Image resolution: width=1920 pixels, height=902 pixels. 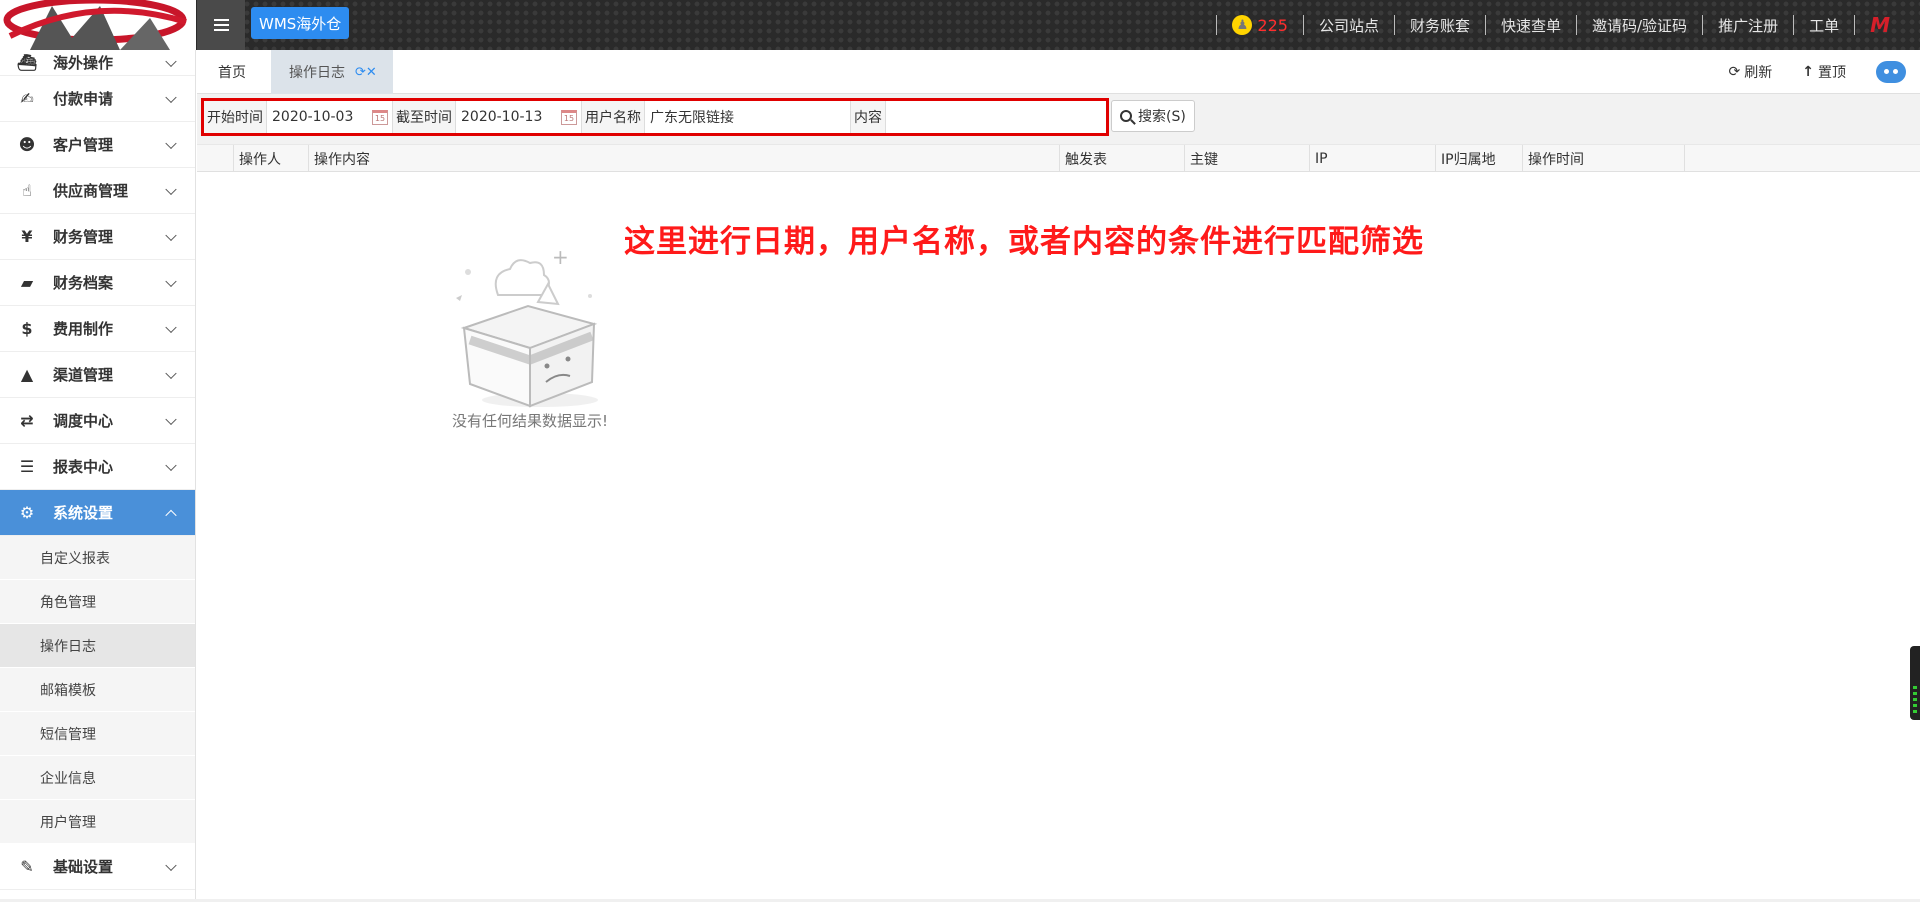 I want to click on ship-icon: ⛴, so click(x=27, y=62).